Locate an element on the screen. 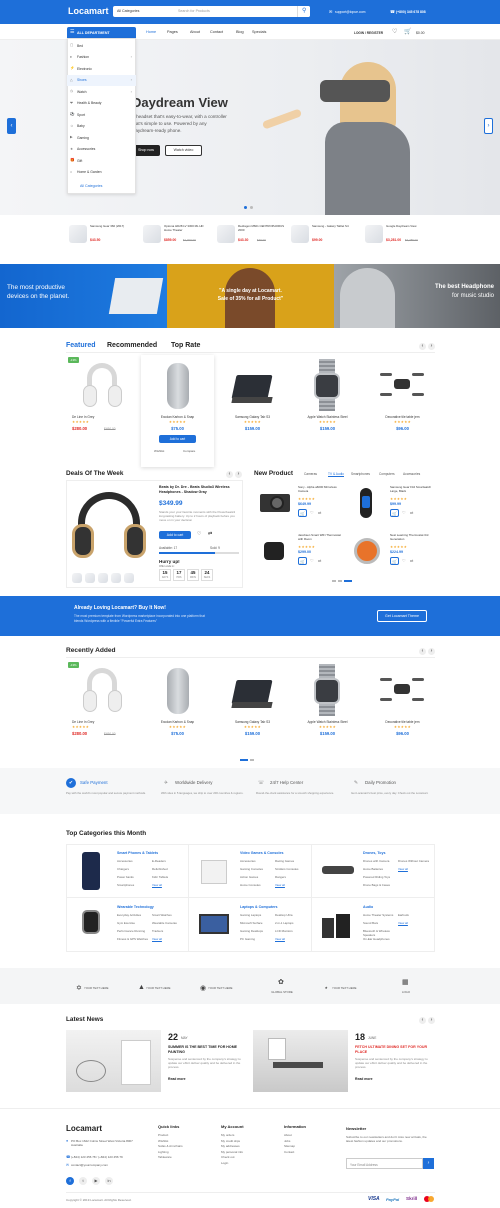 Image resolution: width=500 pixels, height=1208 pixels. top-category-link: Rangers is located at coordinates (292, 877).